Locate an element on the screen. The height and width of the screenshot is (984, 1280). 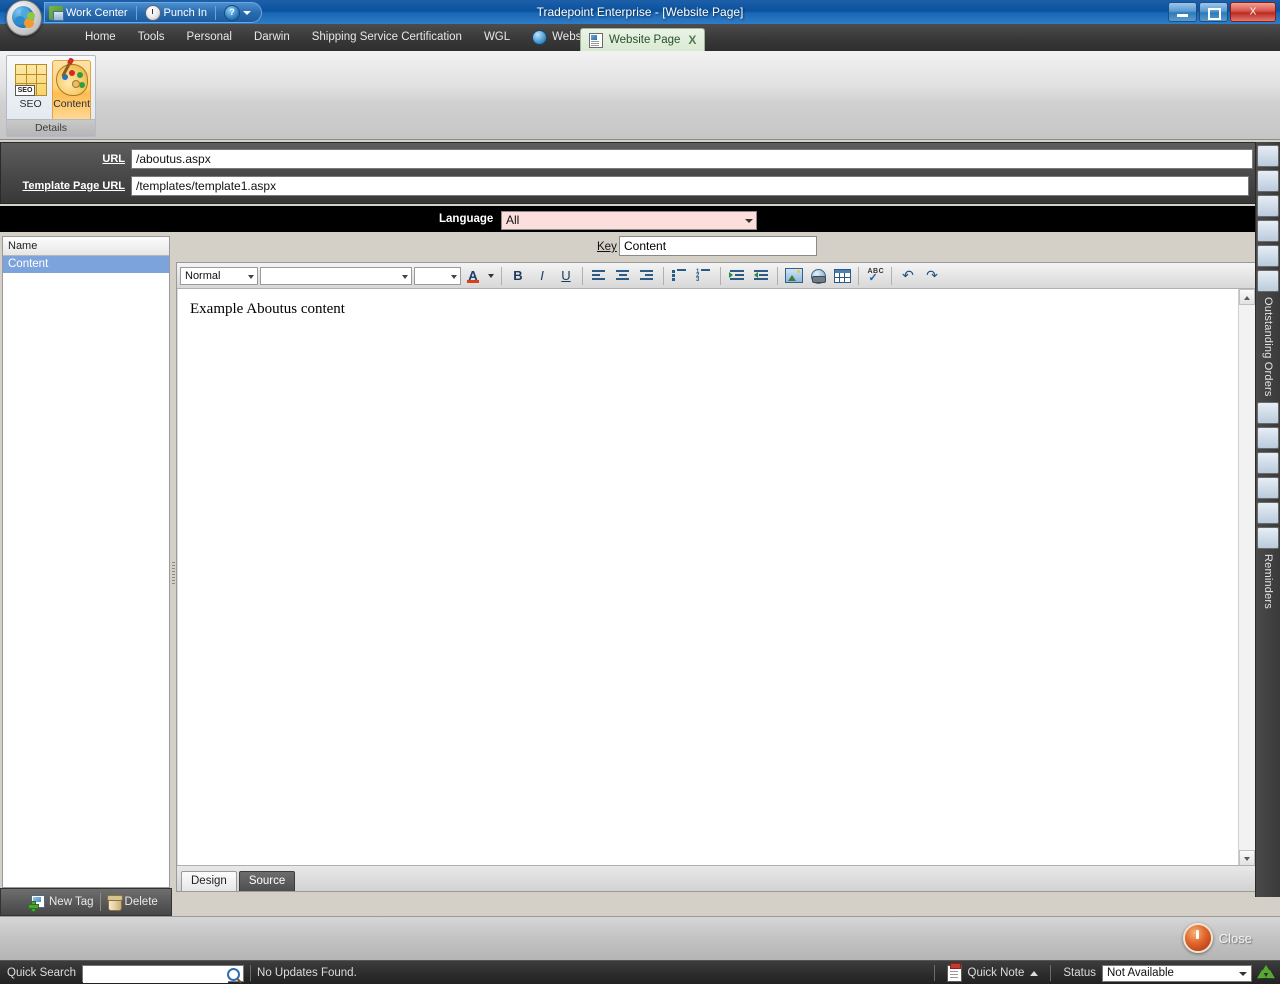
menu-item-tools: Tools is located at coordinates (151, 37).